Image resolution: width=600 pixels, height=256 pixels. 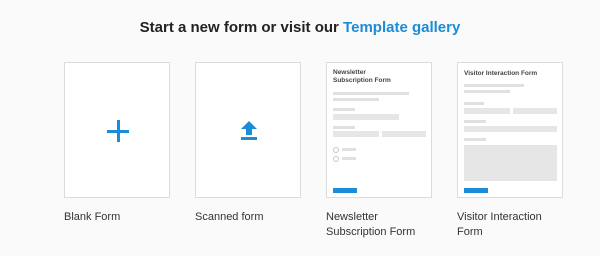 I want to click on preview-title: Visitor Interaction Form, so click(x=501, y=73).